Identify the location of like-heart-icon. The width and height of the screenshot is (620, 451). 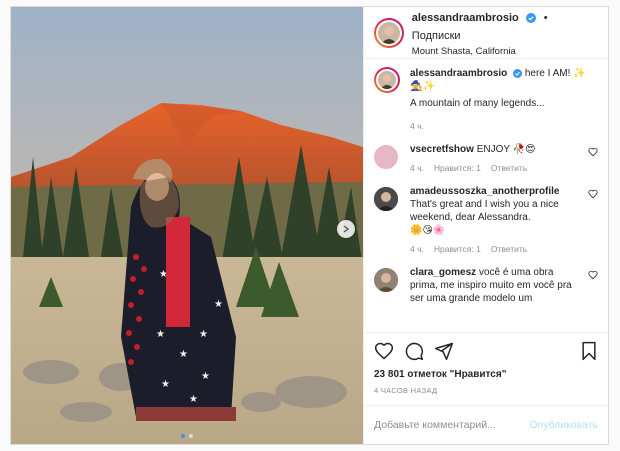
(384, 351).